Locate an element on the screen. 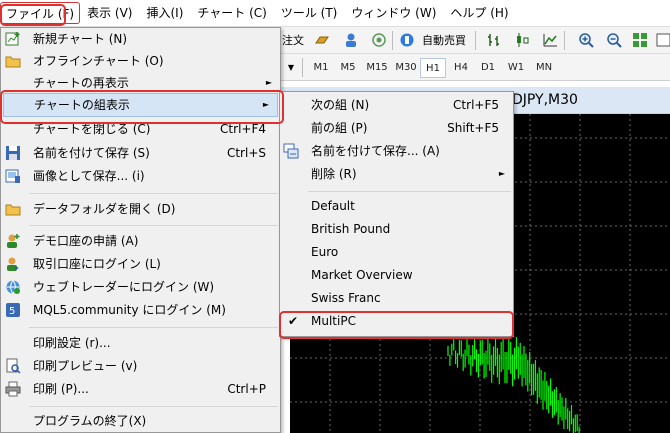 The width and height of the screenshot is (670, 433). login-icon is located at coordinates (13, 264).